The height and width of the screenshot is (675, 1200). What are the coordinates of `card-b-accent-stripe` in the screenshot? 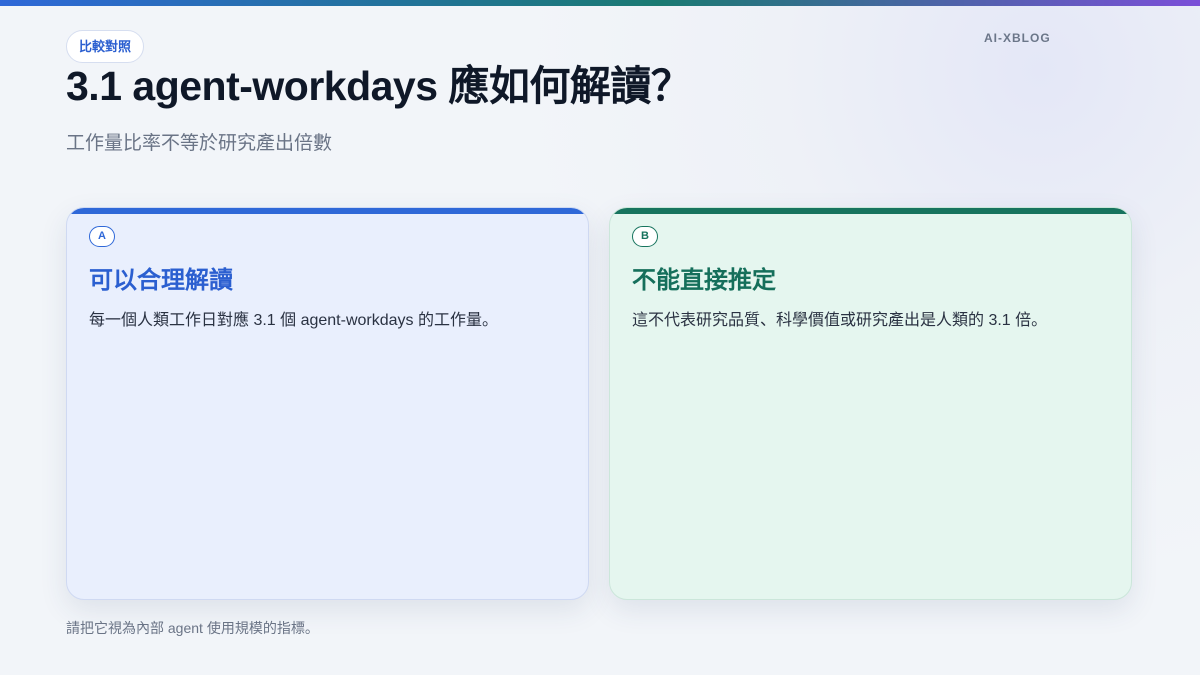 It's located at (870, 211).